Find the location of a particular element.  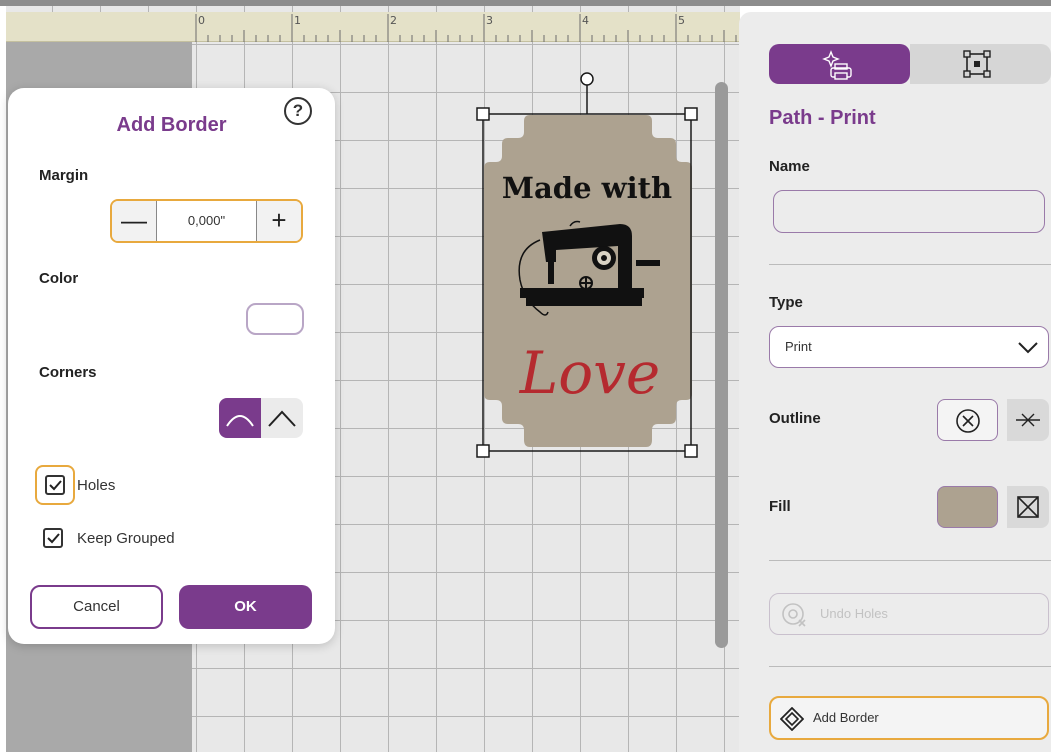

sharp-corner-icon is located at coordinates (282, 418).